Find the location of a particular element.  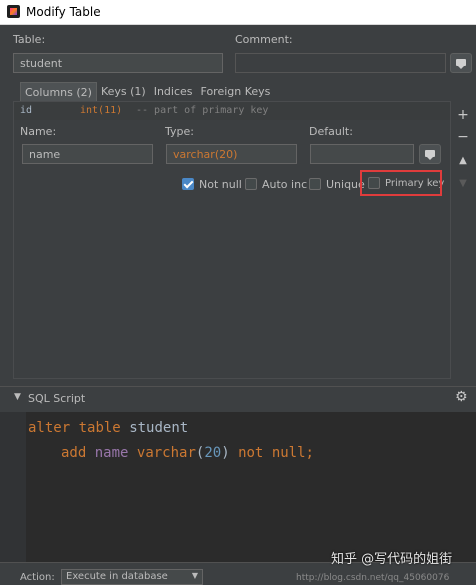

comment-expand-button is located at coordinates (461, 63).